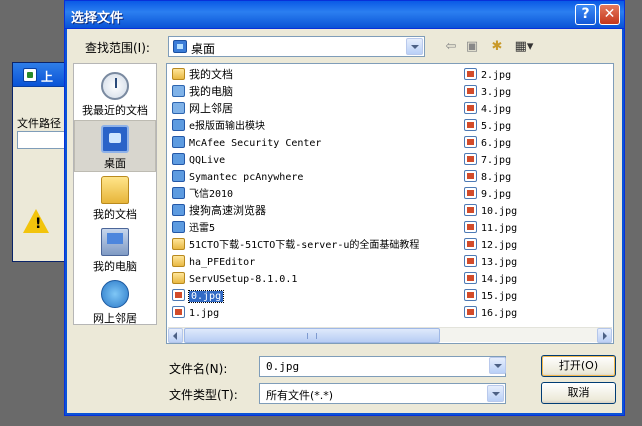 This screenshot has height=426, width=642. I want to click on cancel-button: 取消, so click(578, 393).